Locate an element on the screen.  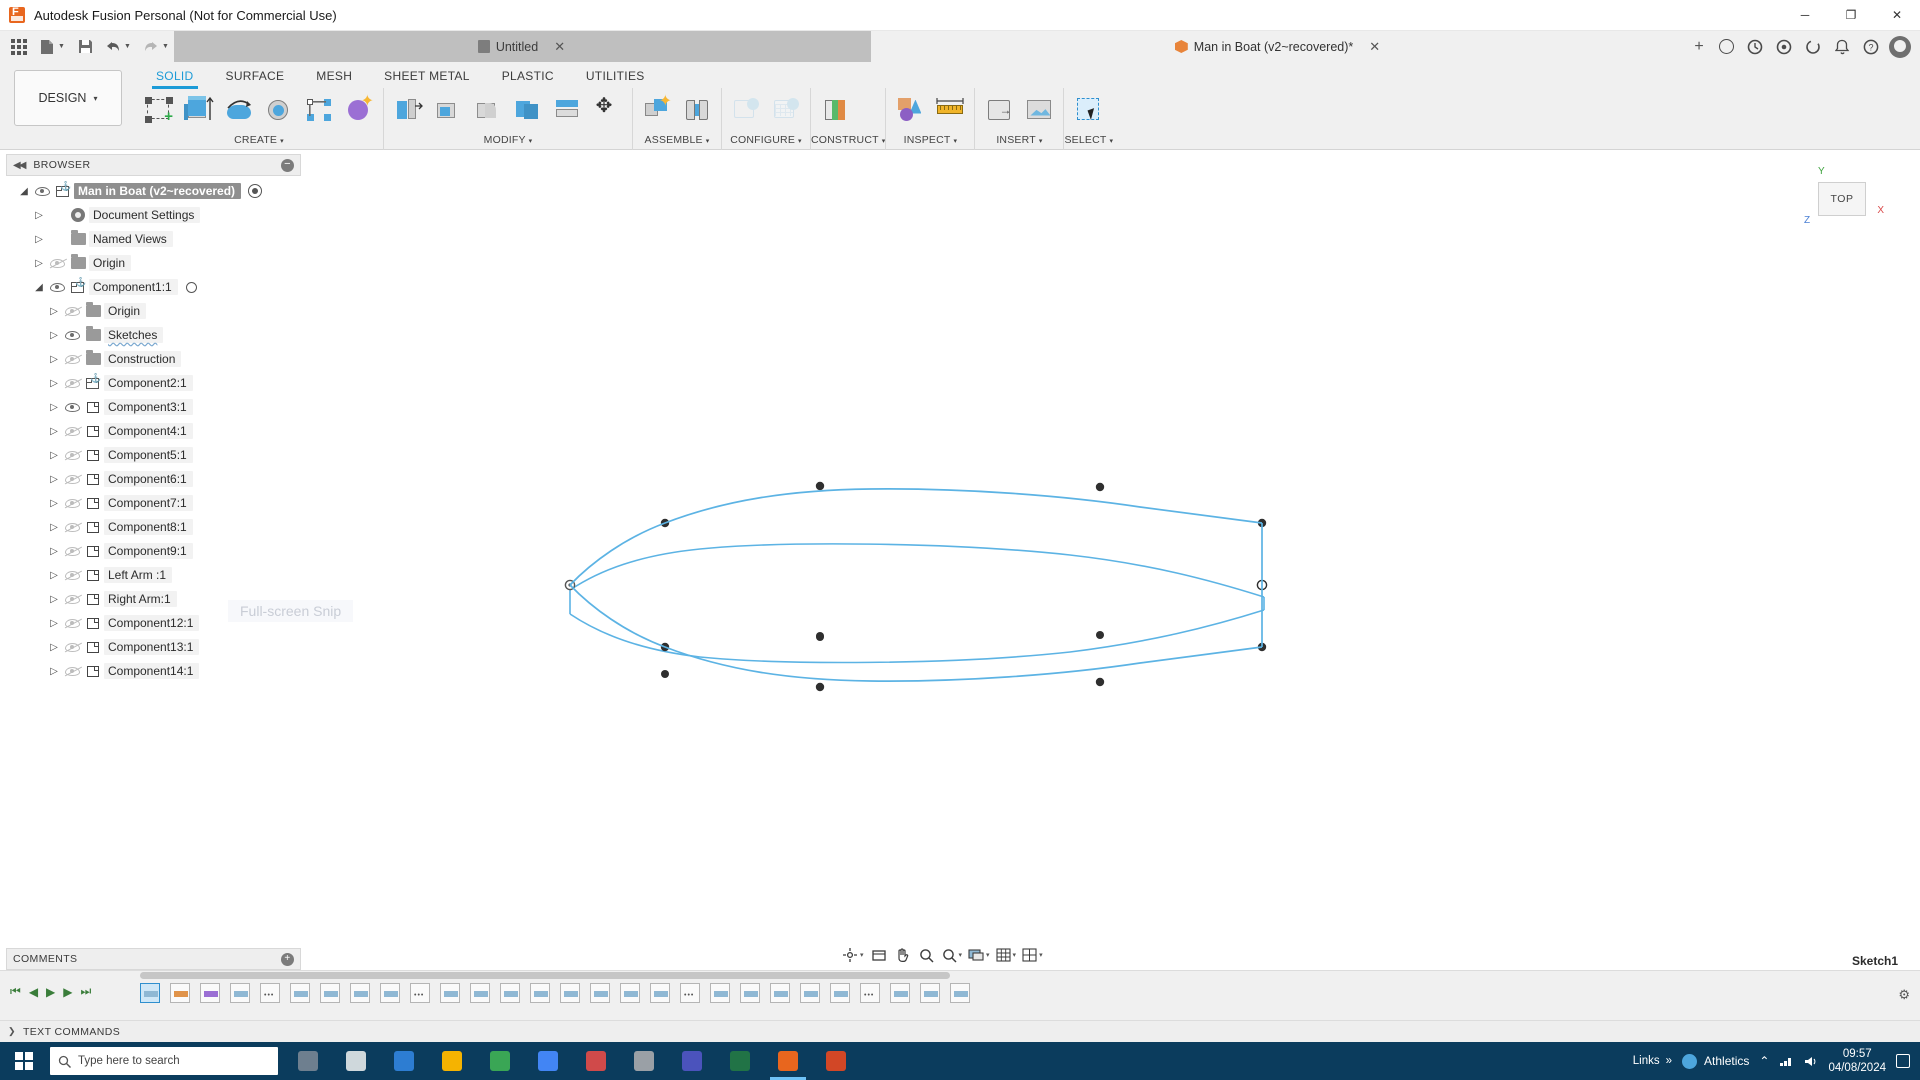
tree-item: ▷ Component7:1 is located at coordinates (153, 503).